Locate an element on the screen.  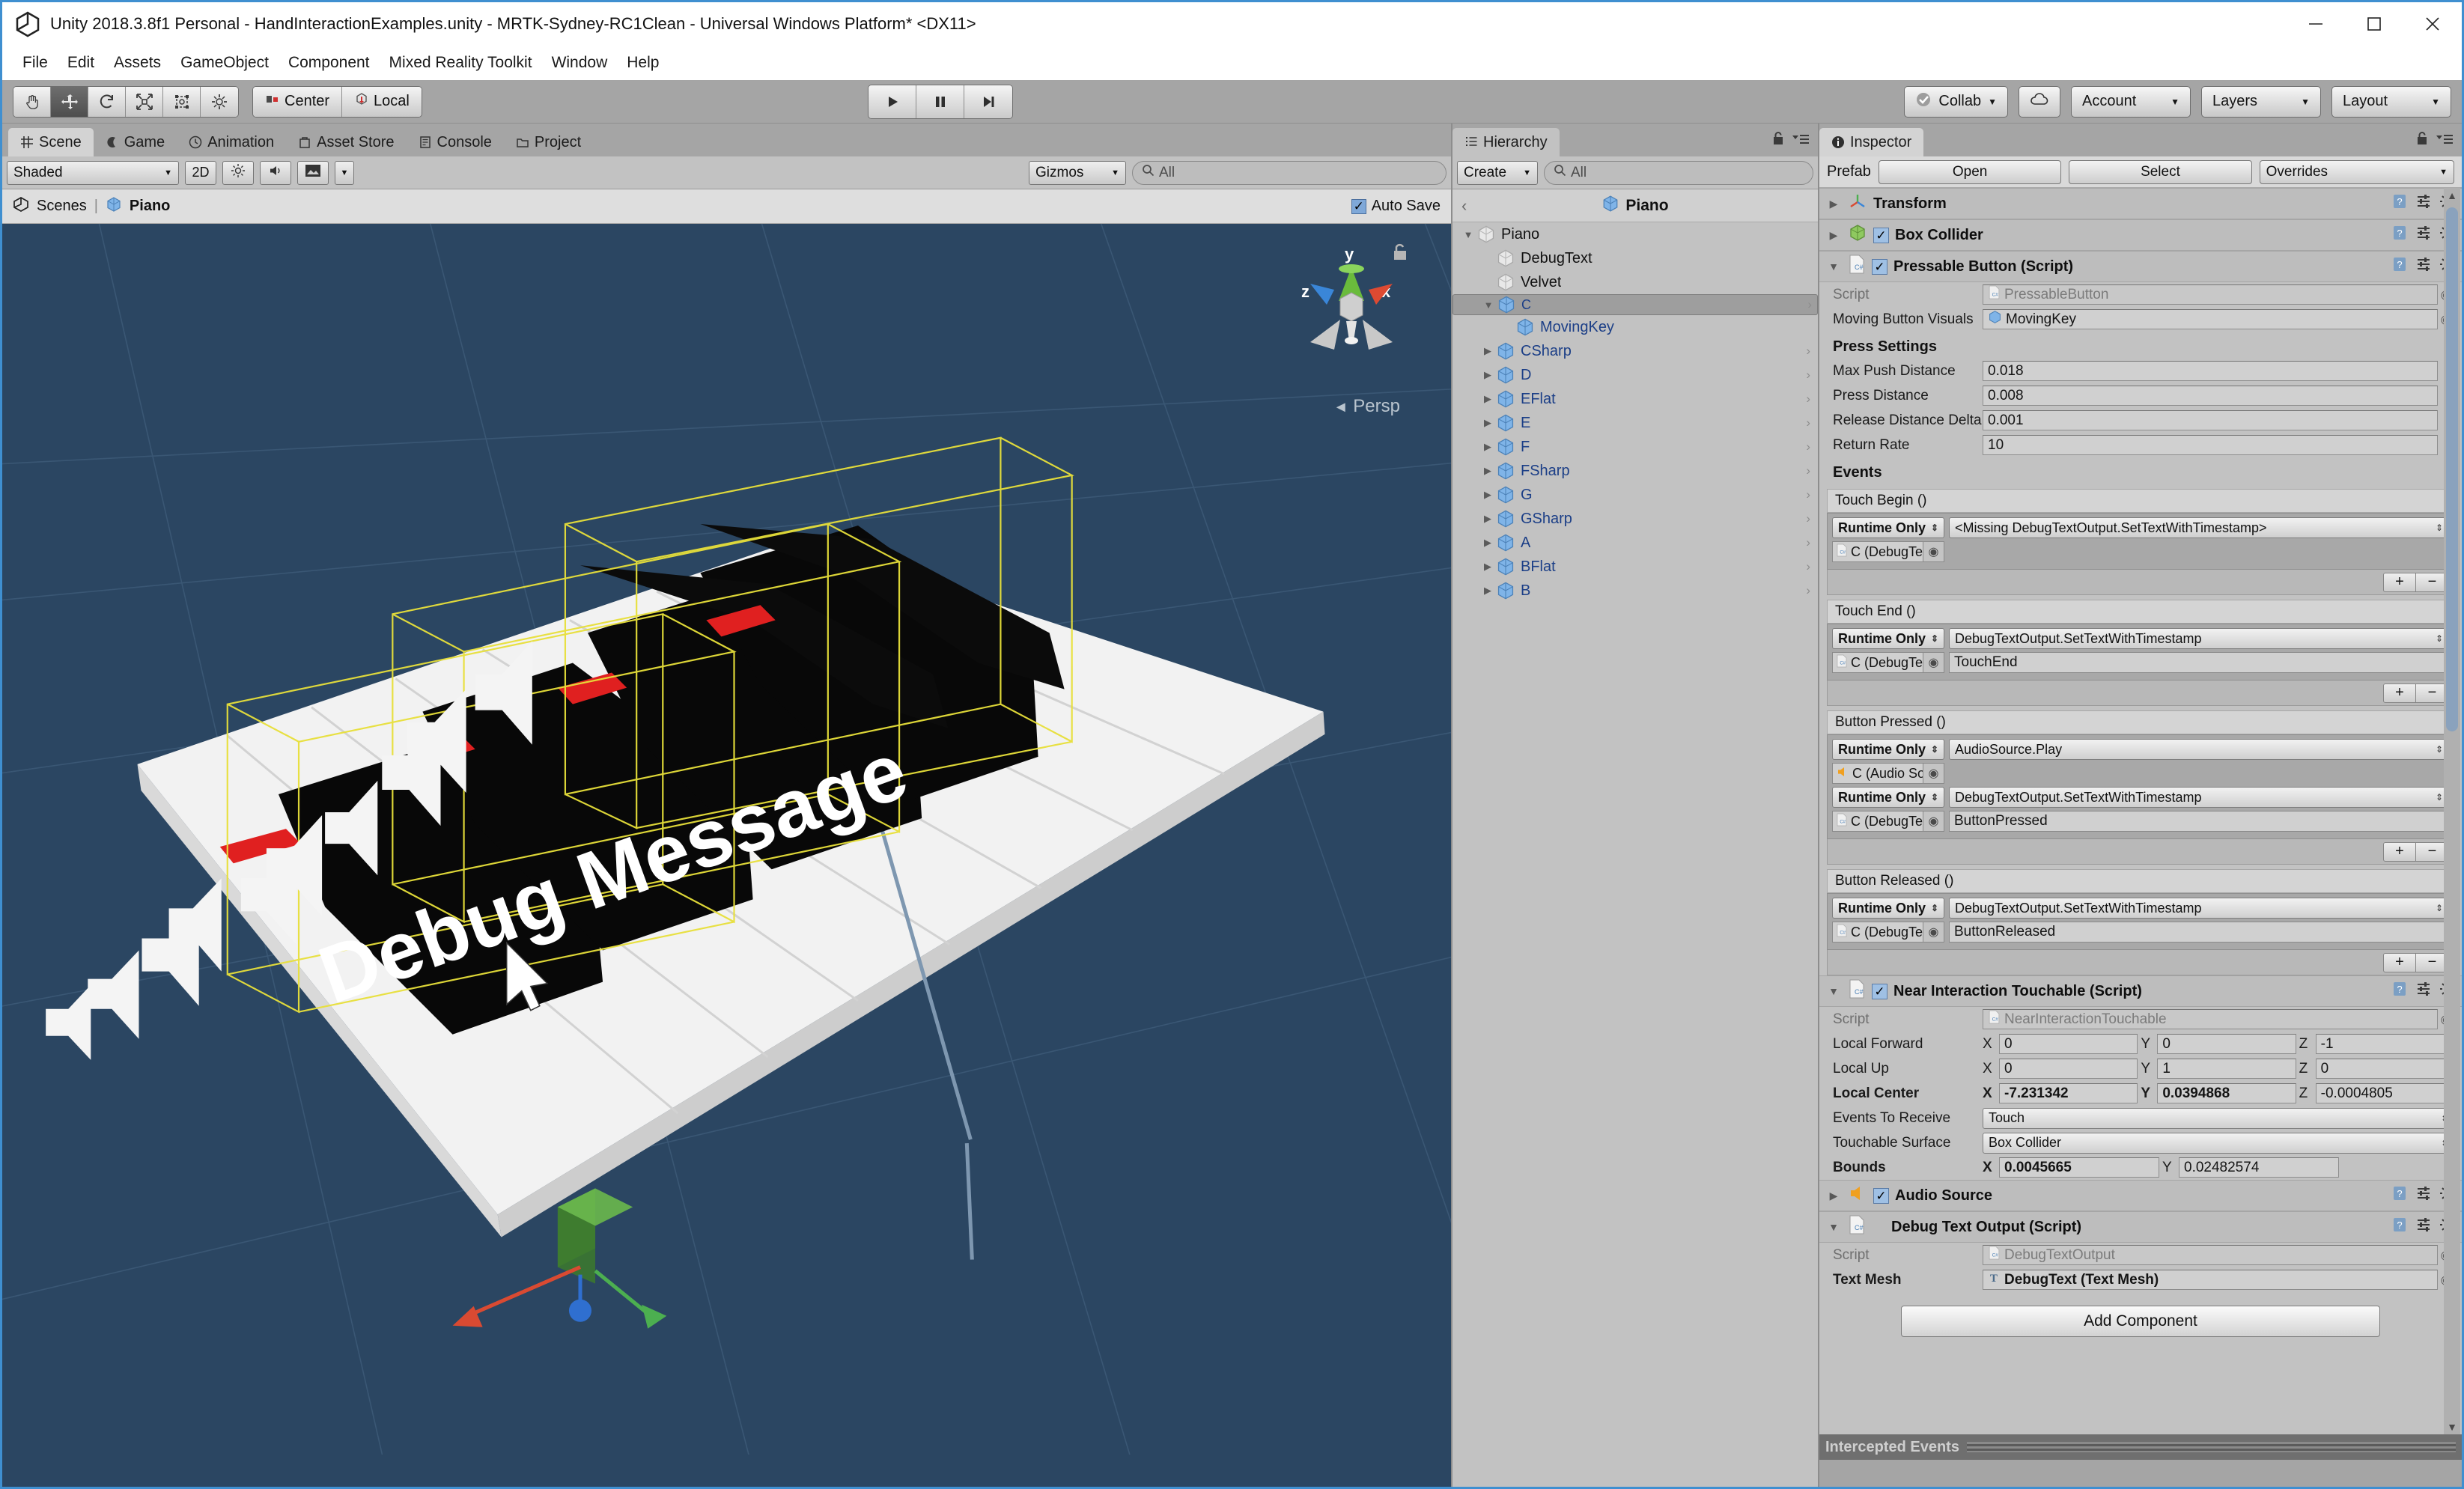
minimize-button is located at coordinates (2316, 24).